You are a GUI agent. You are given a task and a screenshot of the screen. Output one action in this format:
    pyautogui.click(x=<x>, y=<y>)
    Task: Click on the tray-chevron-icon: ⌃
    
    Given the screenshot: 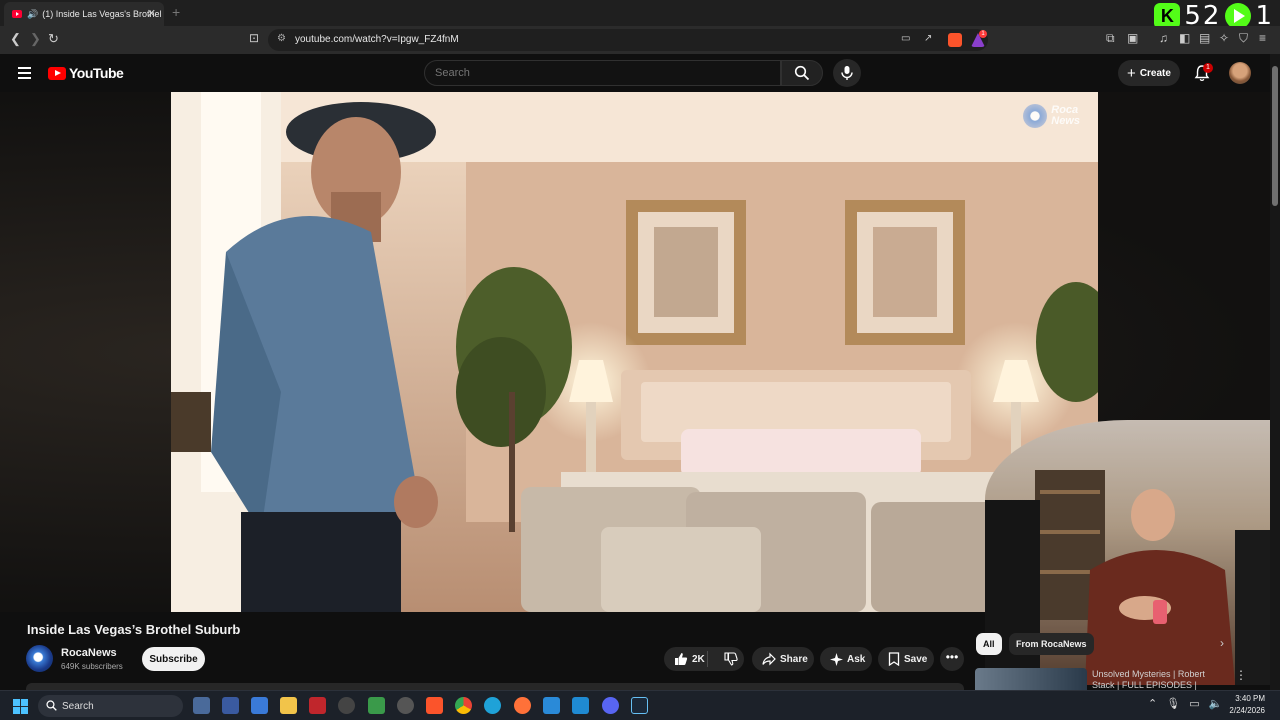 What is the action you would take?
    pyautogui.click(x=1152, y=703)
    